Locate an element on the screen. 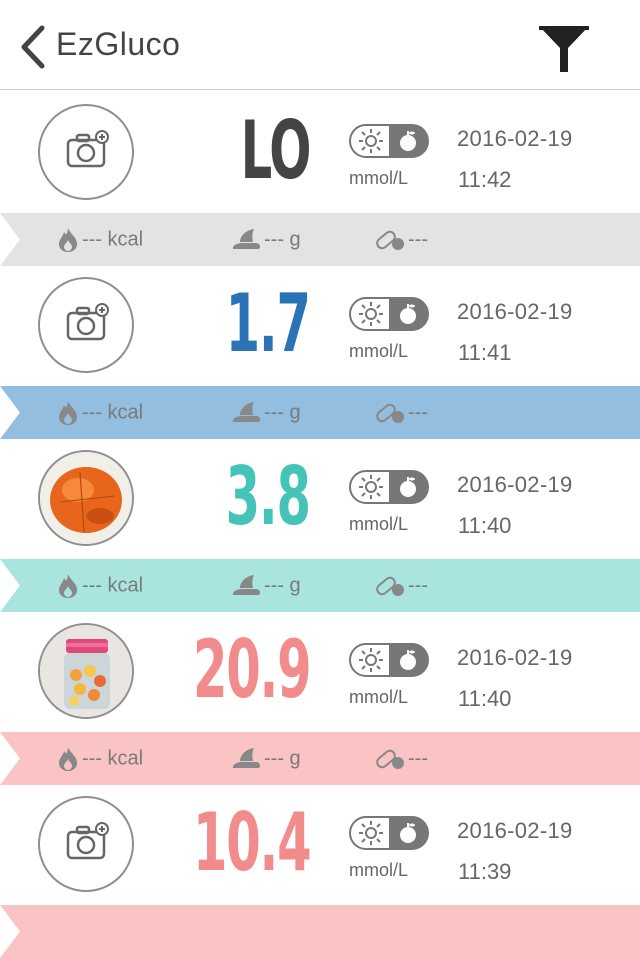  reading-time: 11:39 is located at coordinates (485, 871).